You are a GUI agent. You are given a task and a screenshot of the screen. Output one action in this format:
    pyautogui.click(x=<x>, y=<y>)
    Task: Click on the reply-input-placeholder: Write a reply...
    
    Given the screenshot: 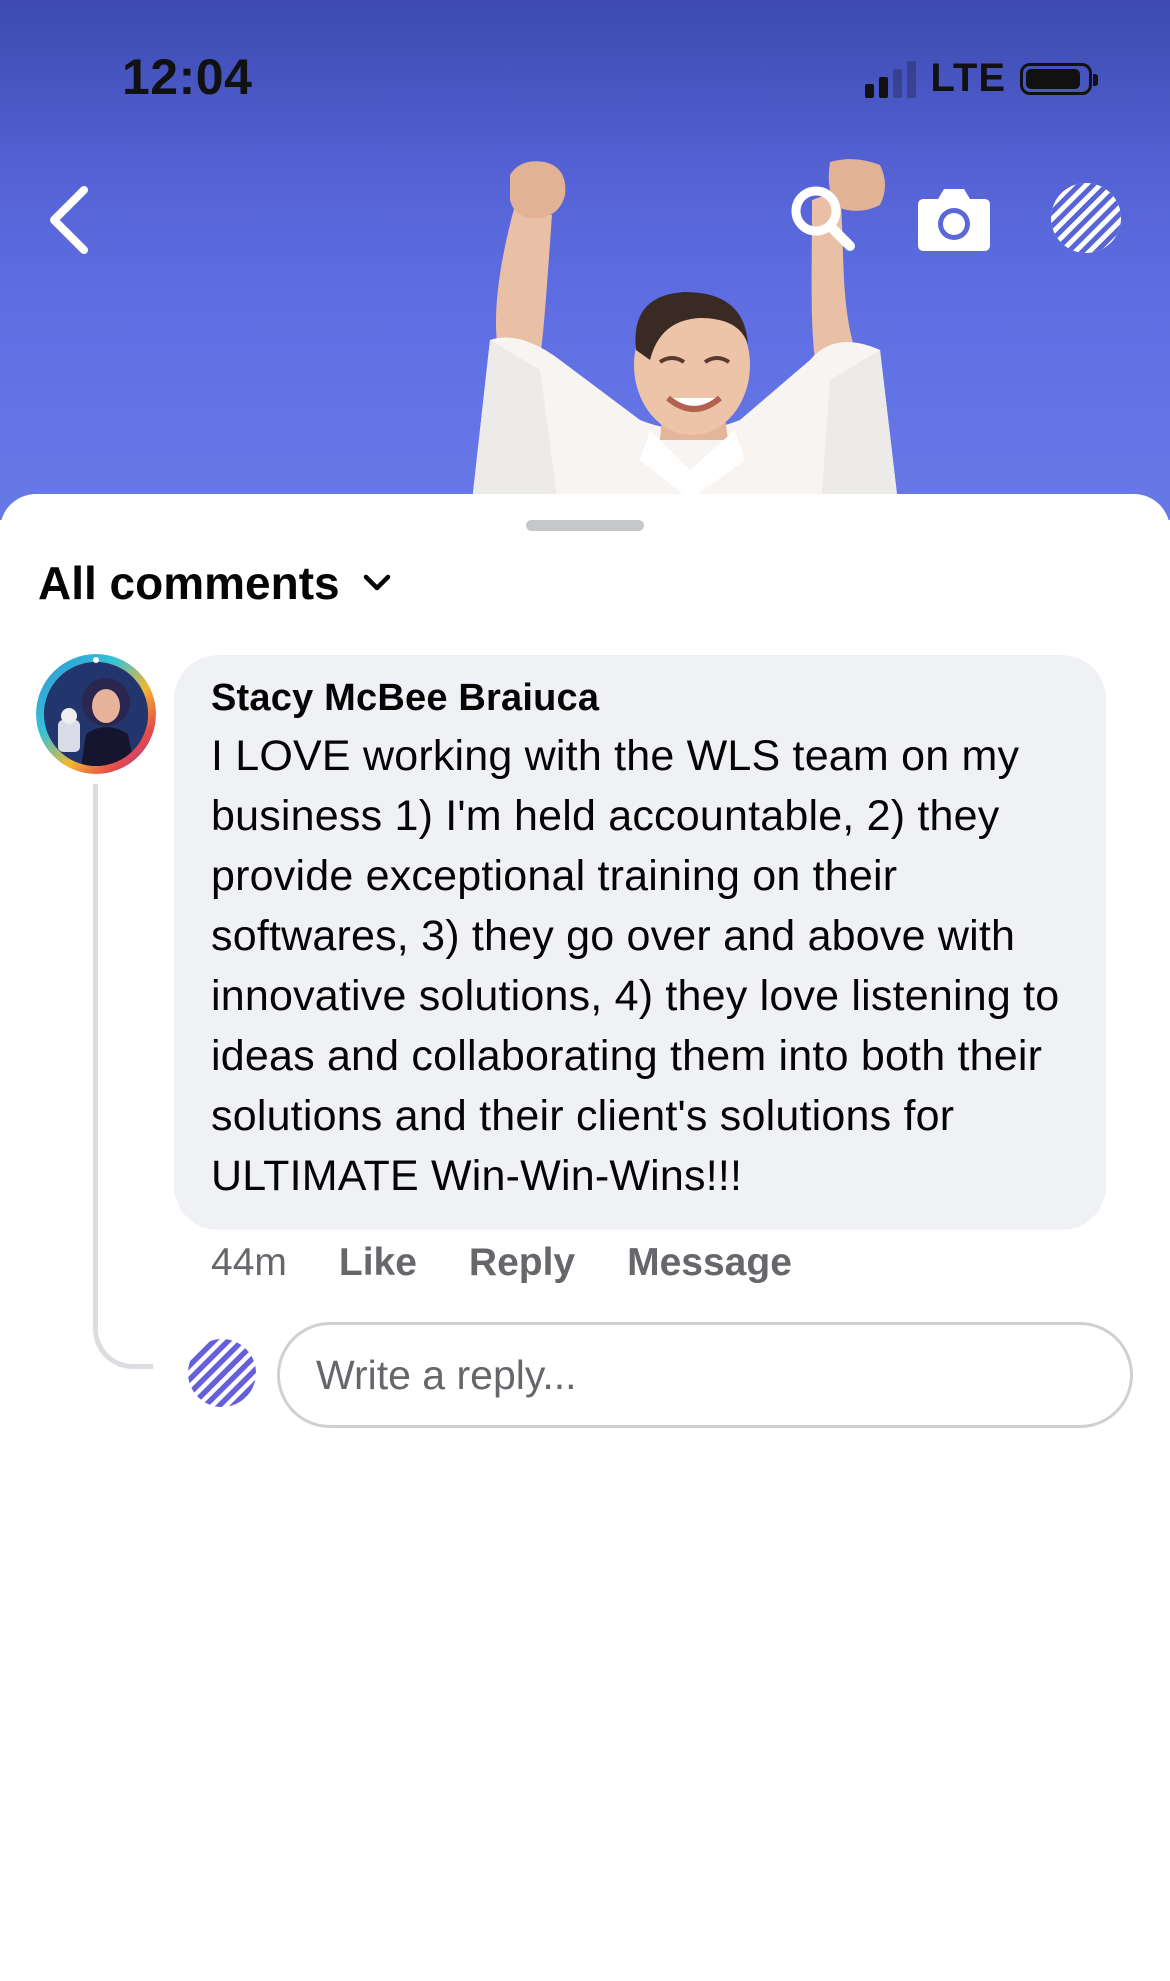 What is the action you would take?
    pyautogui.click(x=446, y=1374)
    